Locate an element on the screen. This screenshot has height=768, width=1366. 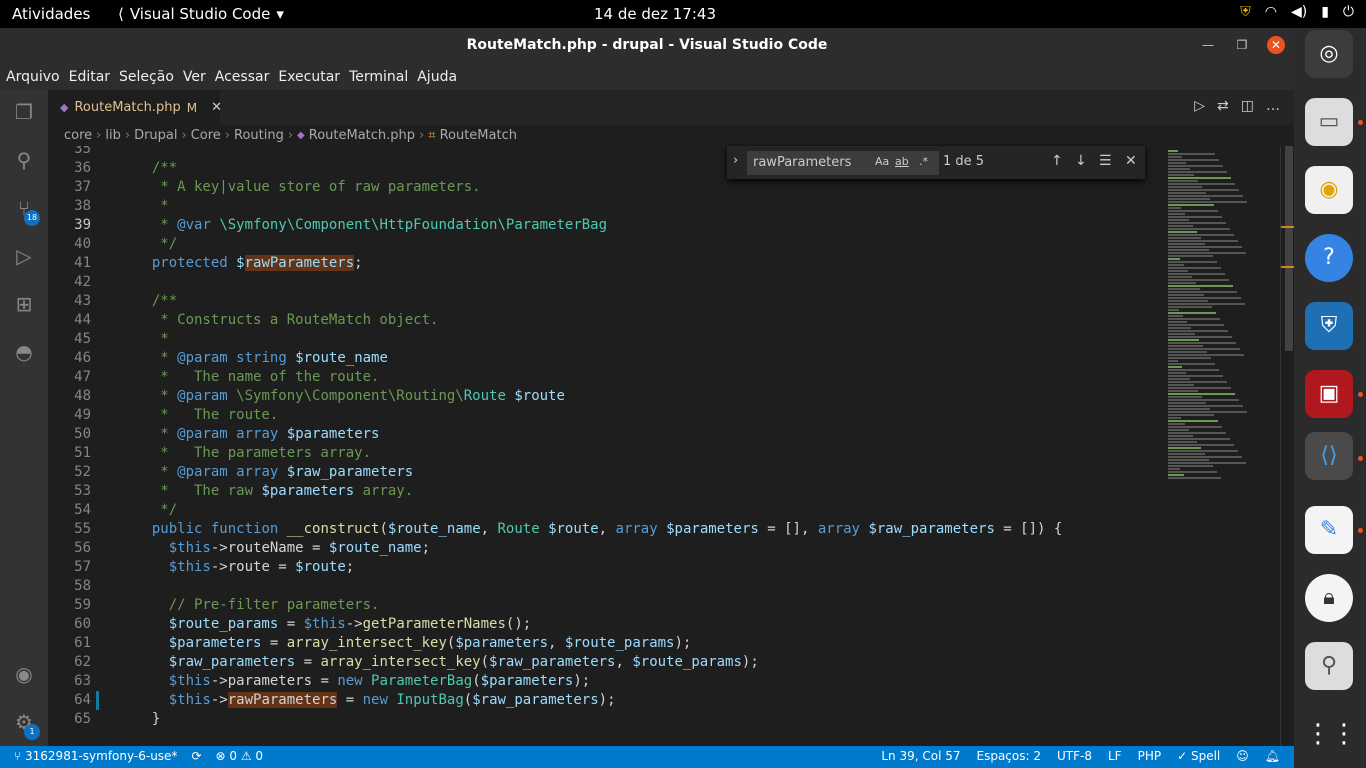
encoding: UTF-8 is located at coordinates (1074, 756).